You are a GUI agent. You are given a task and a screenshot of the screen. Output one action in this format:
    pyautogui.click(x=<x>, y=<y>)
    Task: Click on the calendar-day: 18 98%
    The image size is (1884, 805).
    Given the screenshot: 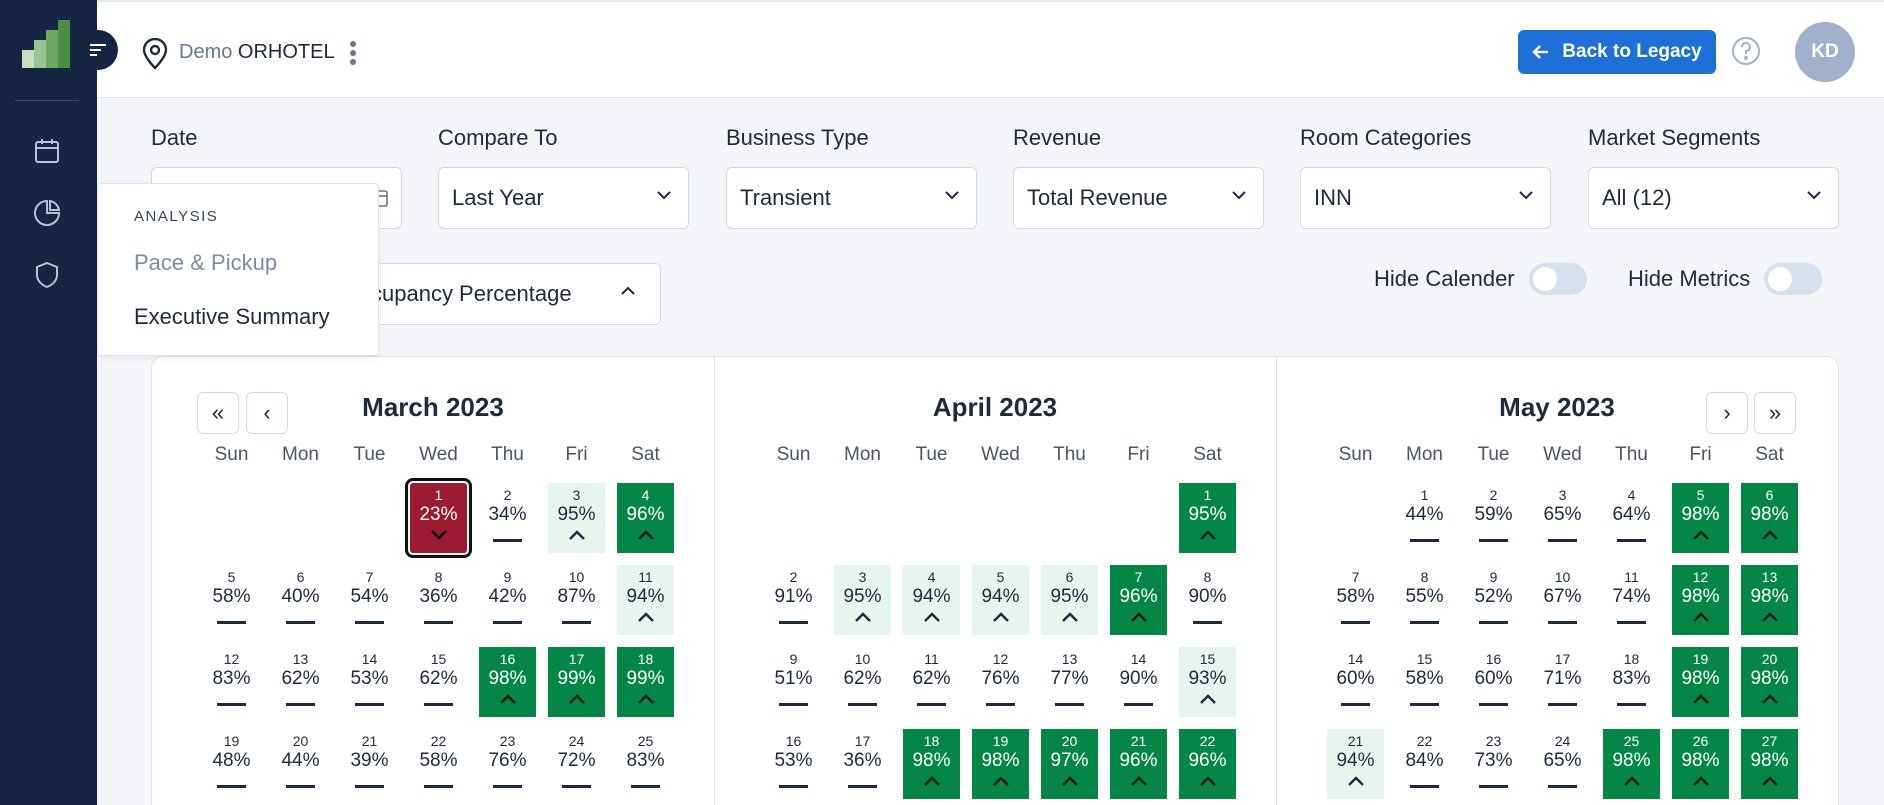 What is the action you would take?
    pyautogui.click(x=931, y=764)
    